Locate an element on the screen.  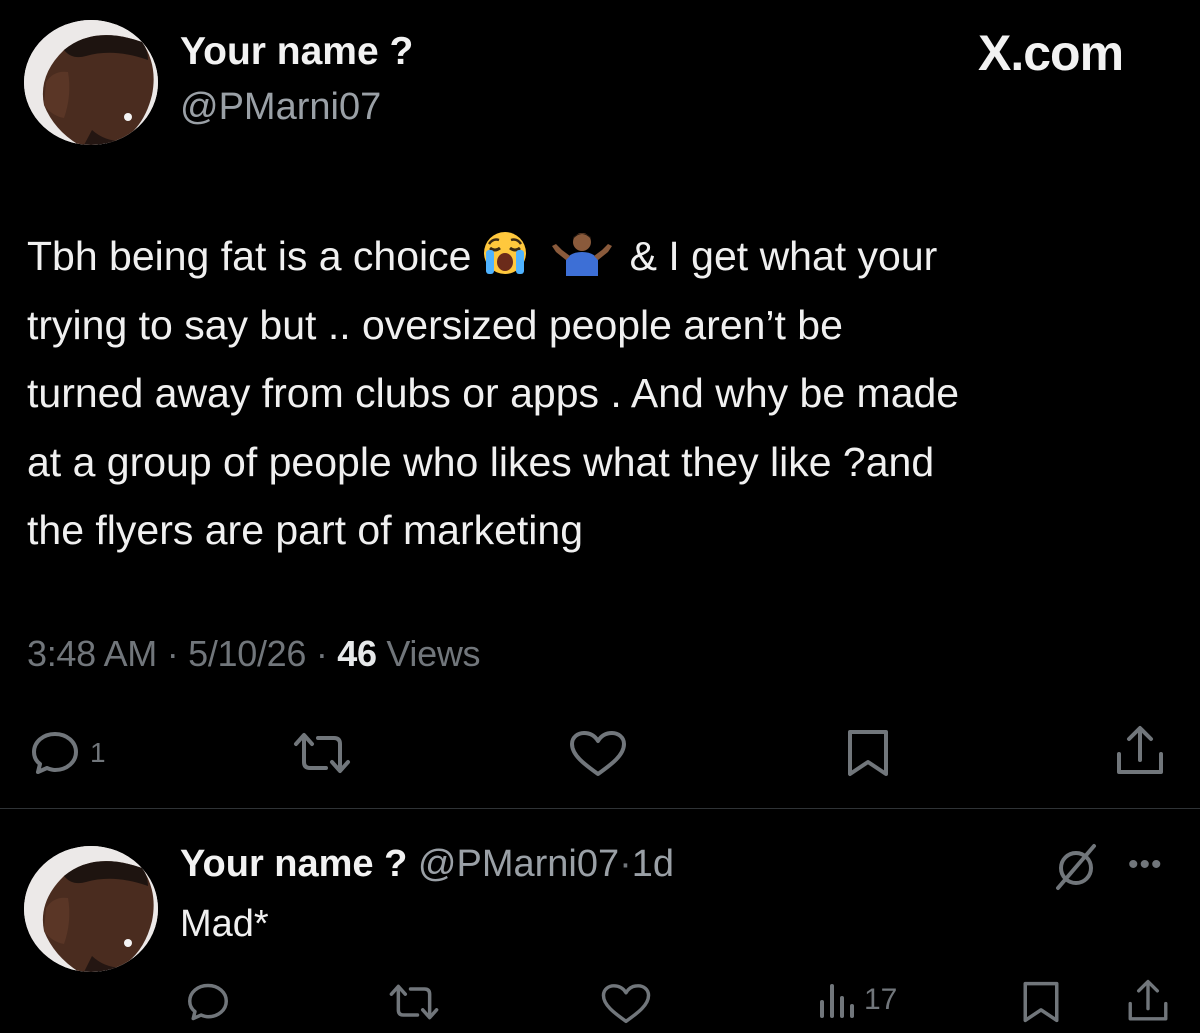
share-button is located at coordinates (1140, 751).